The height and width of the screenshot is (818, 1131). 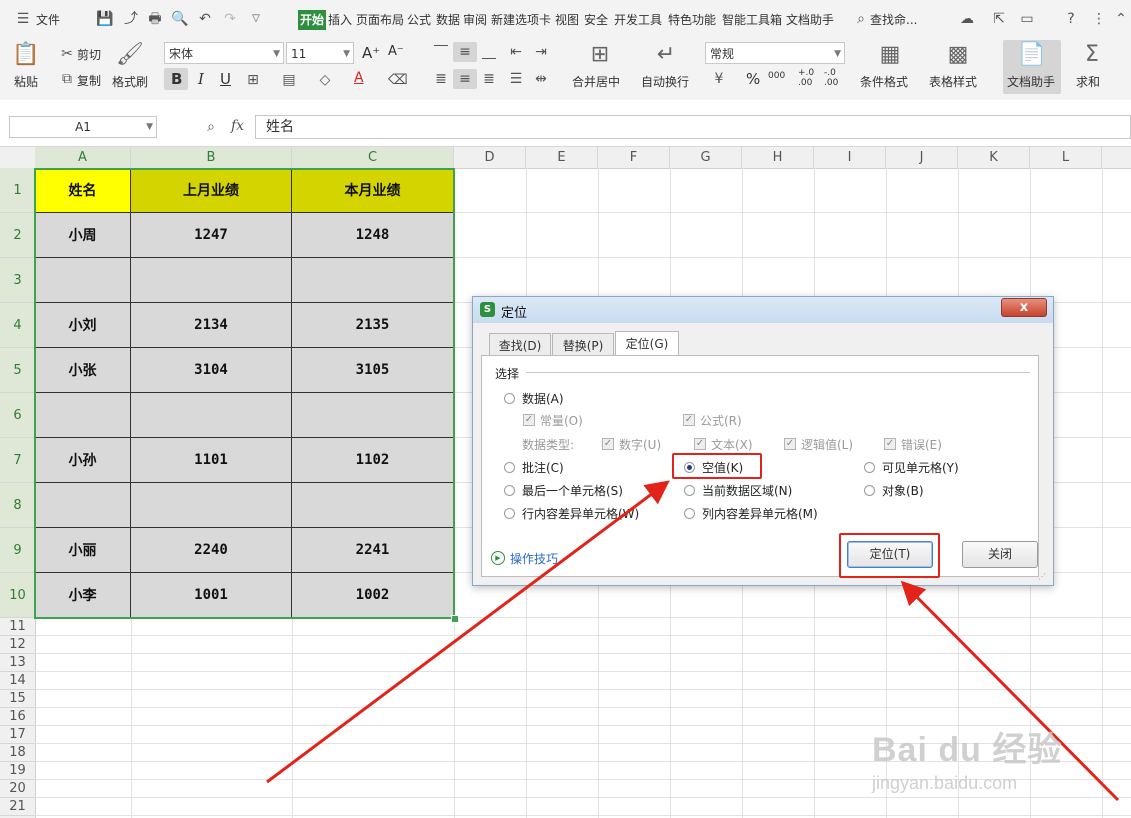 I want to click on watermark-brand: Bai du 经验, so click(x=967, y=750).